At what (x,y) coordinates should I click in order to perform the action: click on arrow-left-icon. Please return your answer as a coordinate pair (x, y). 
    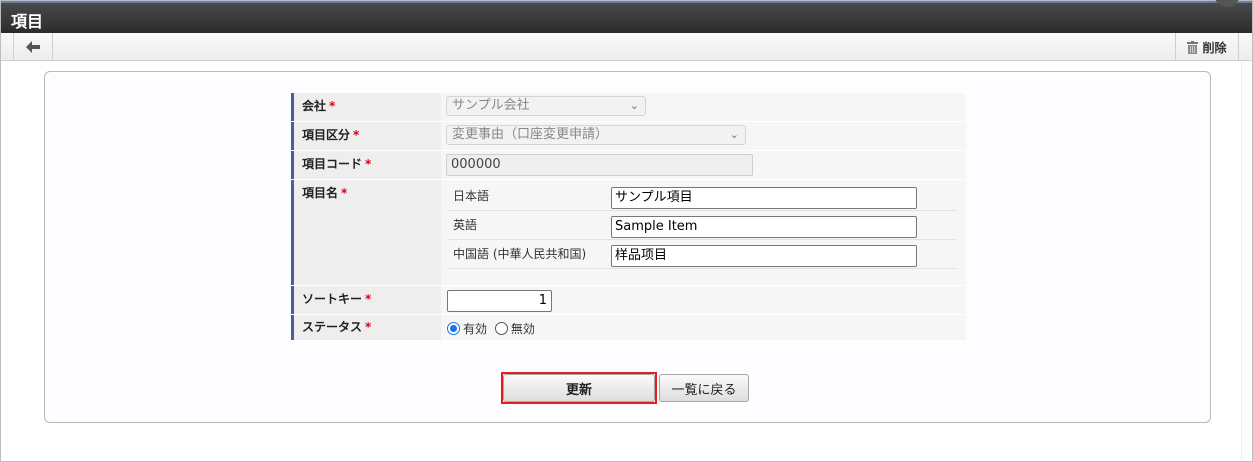
    Looking at the image, I should click on (33, 47).